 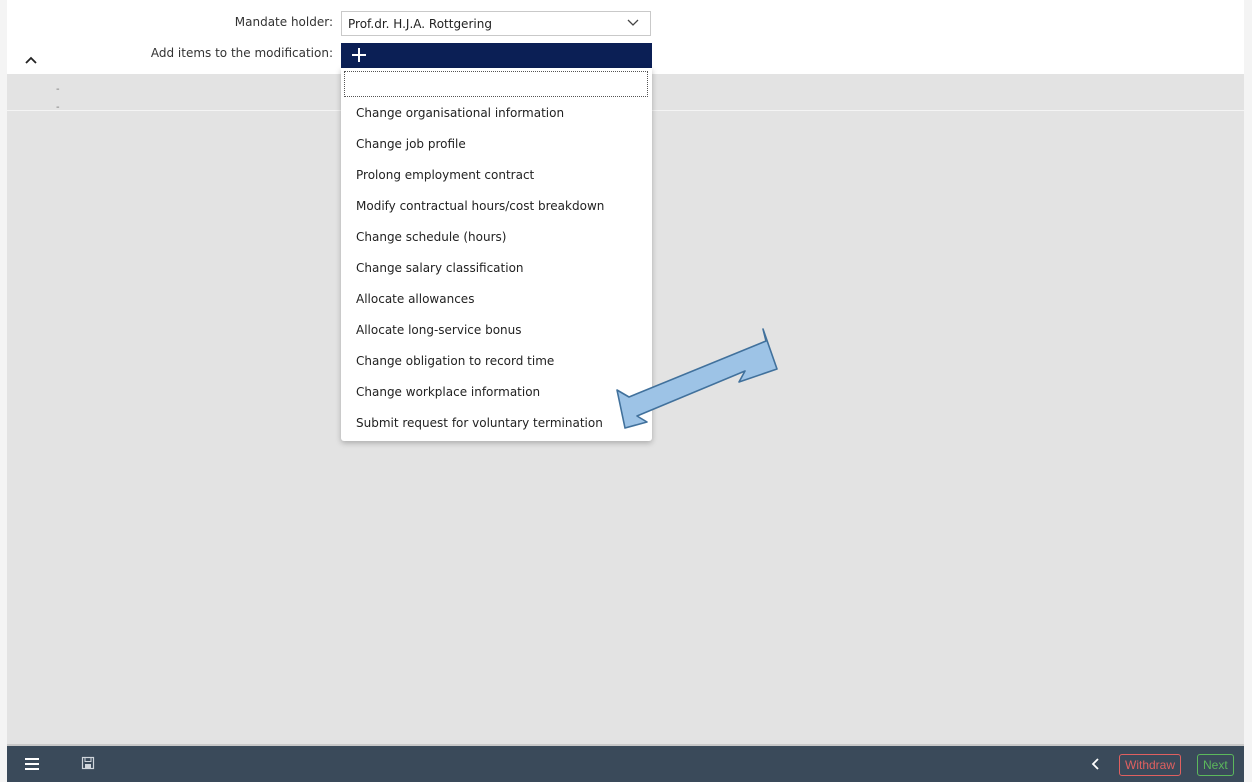 What do you see at coordinates (496, 175) in the screenshot?
I see `dropdown-item: Prolong employment contract` at bounding box center [496, 175].